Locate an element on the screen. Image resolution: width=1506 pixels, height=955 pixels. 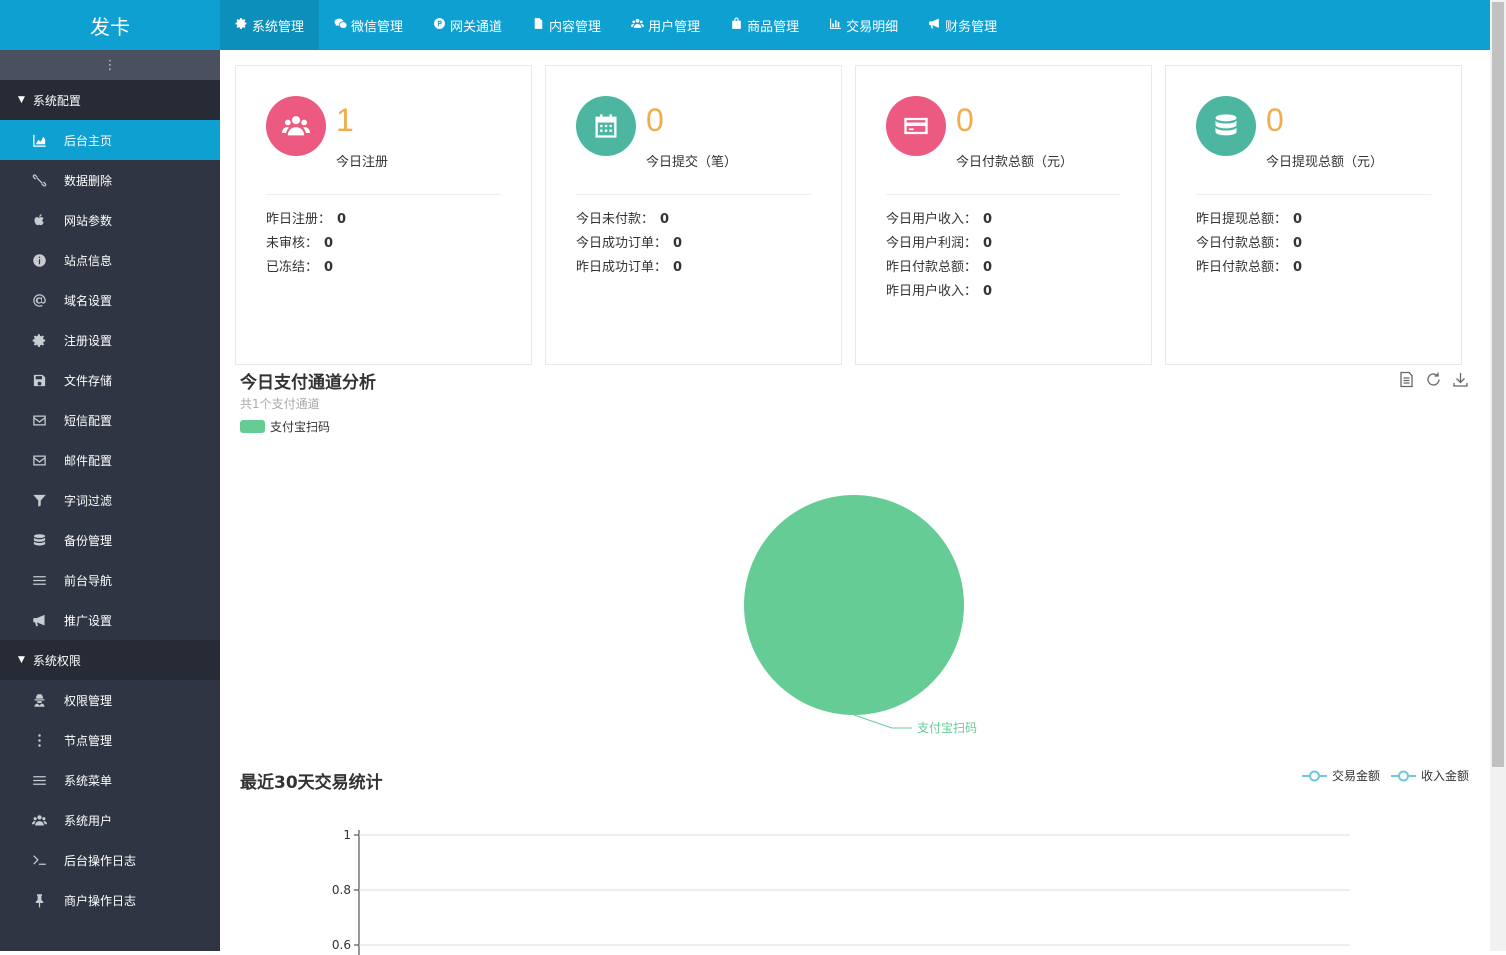
sidebar-item: 后台主页 is located at coordinates (110, 140).